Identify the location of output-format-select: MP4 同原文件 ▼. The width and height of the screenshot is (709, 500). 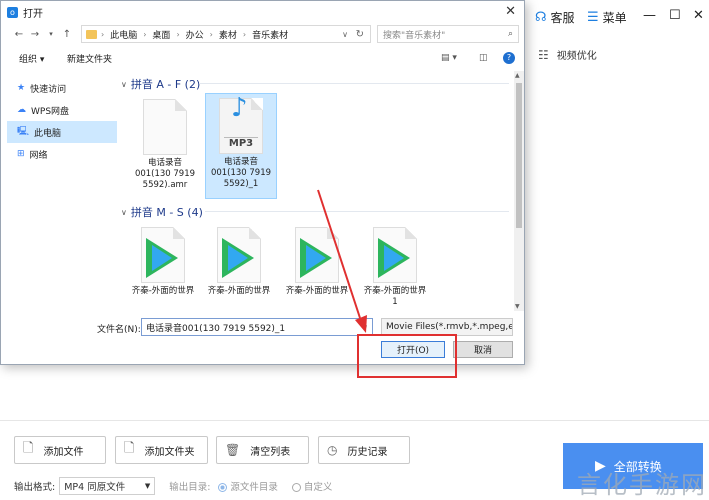
(107, 486).